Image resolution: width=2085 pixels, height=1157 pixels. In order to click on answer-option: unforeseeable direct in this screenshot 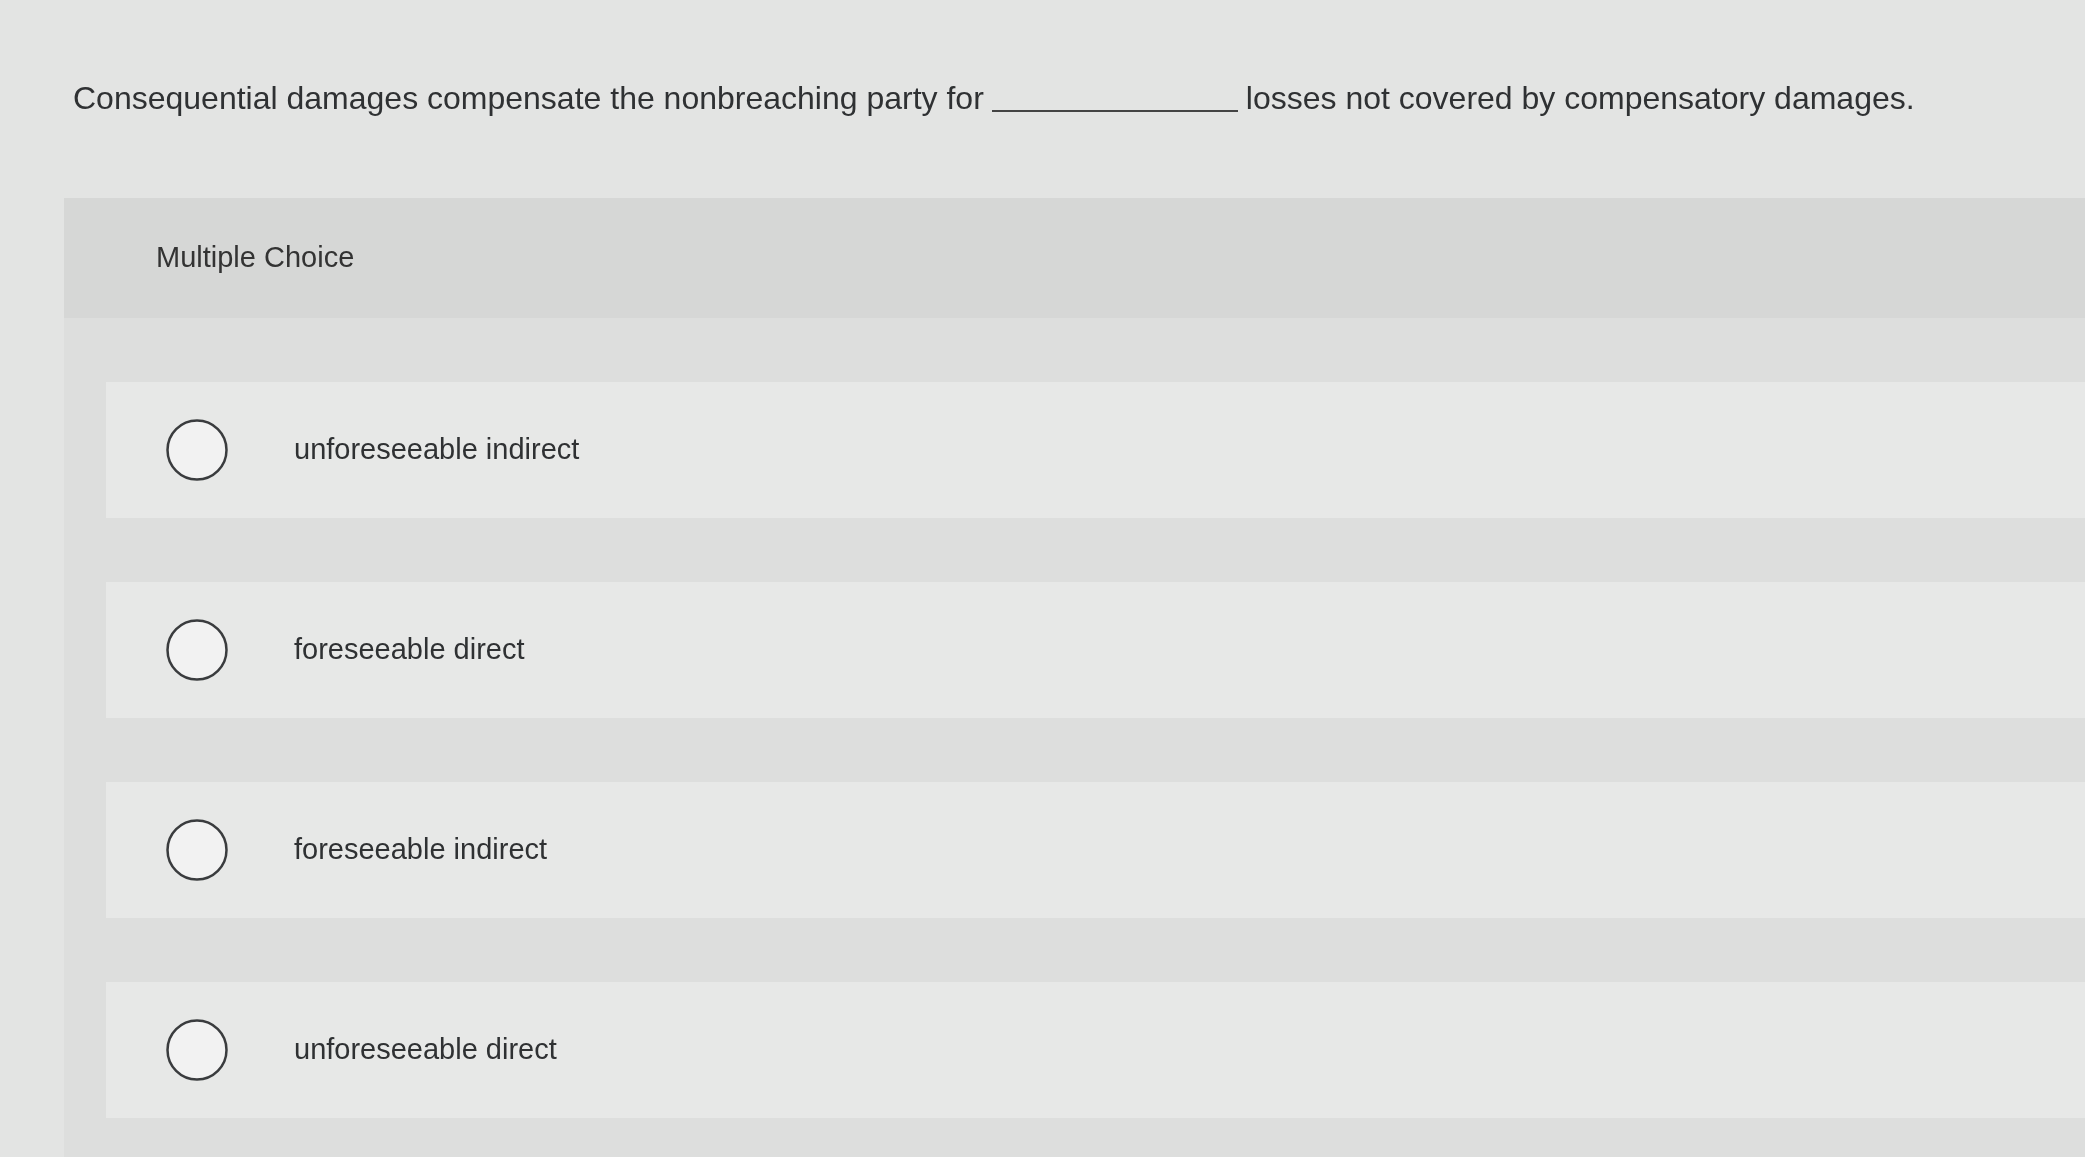, I will do `click(1095, 1050)`.